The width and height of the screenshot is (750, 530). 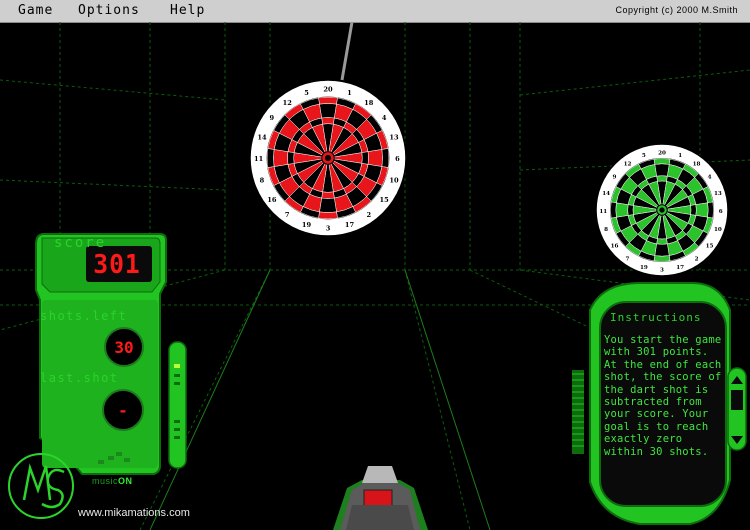 I want to click on dart-launcher, so click(x=380, y=498).